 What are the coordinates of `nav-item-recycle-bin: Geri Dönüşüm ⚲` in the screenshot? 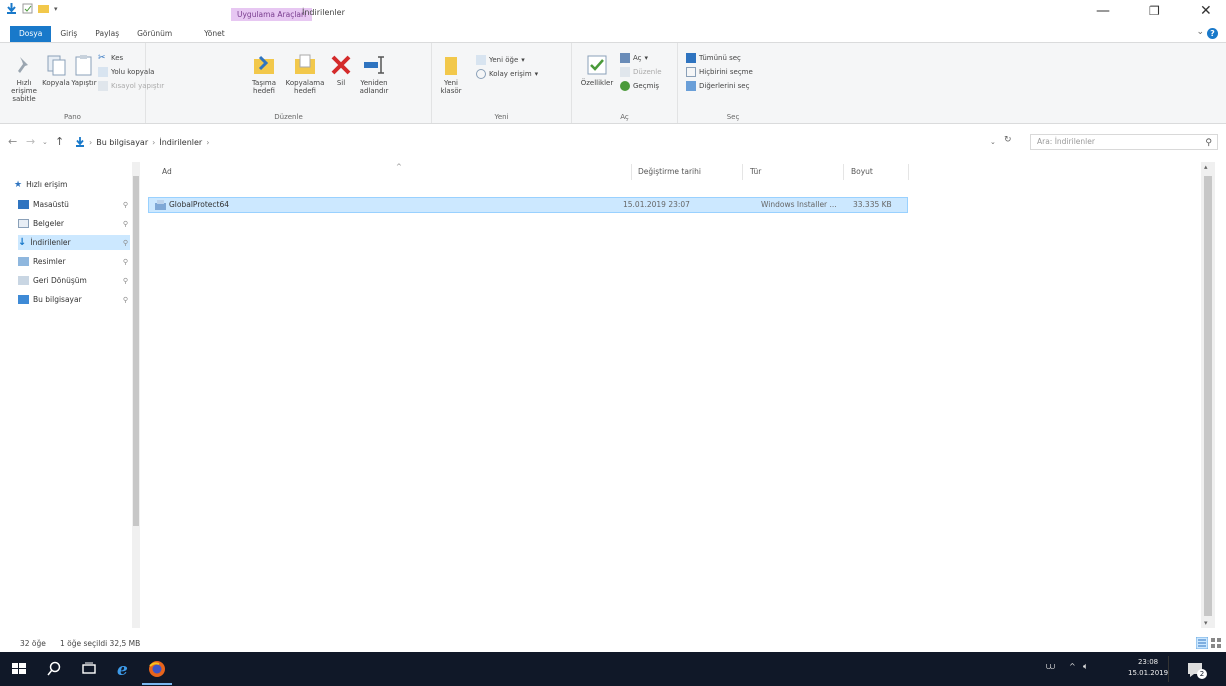 It's located at (74, 280).